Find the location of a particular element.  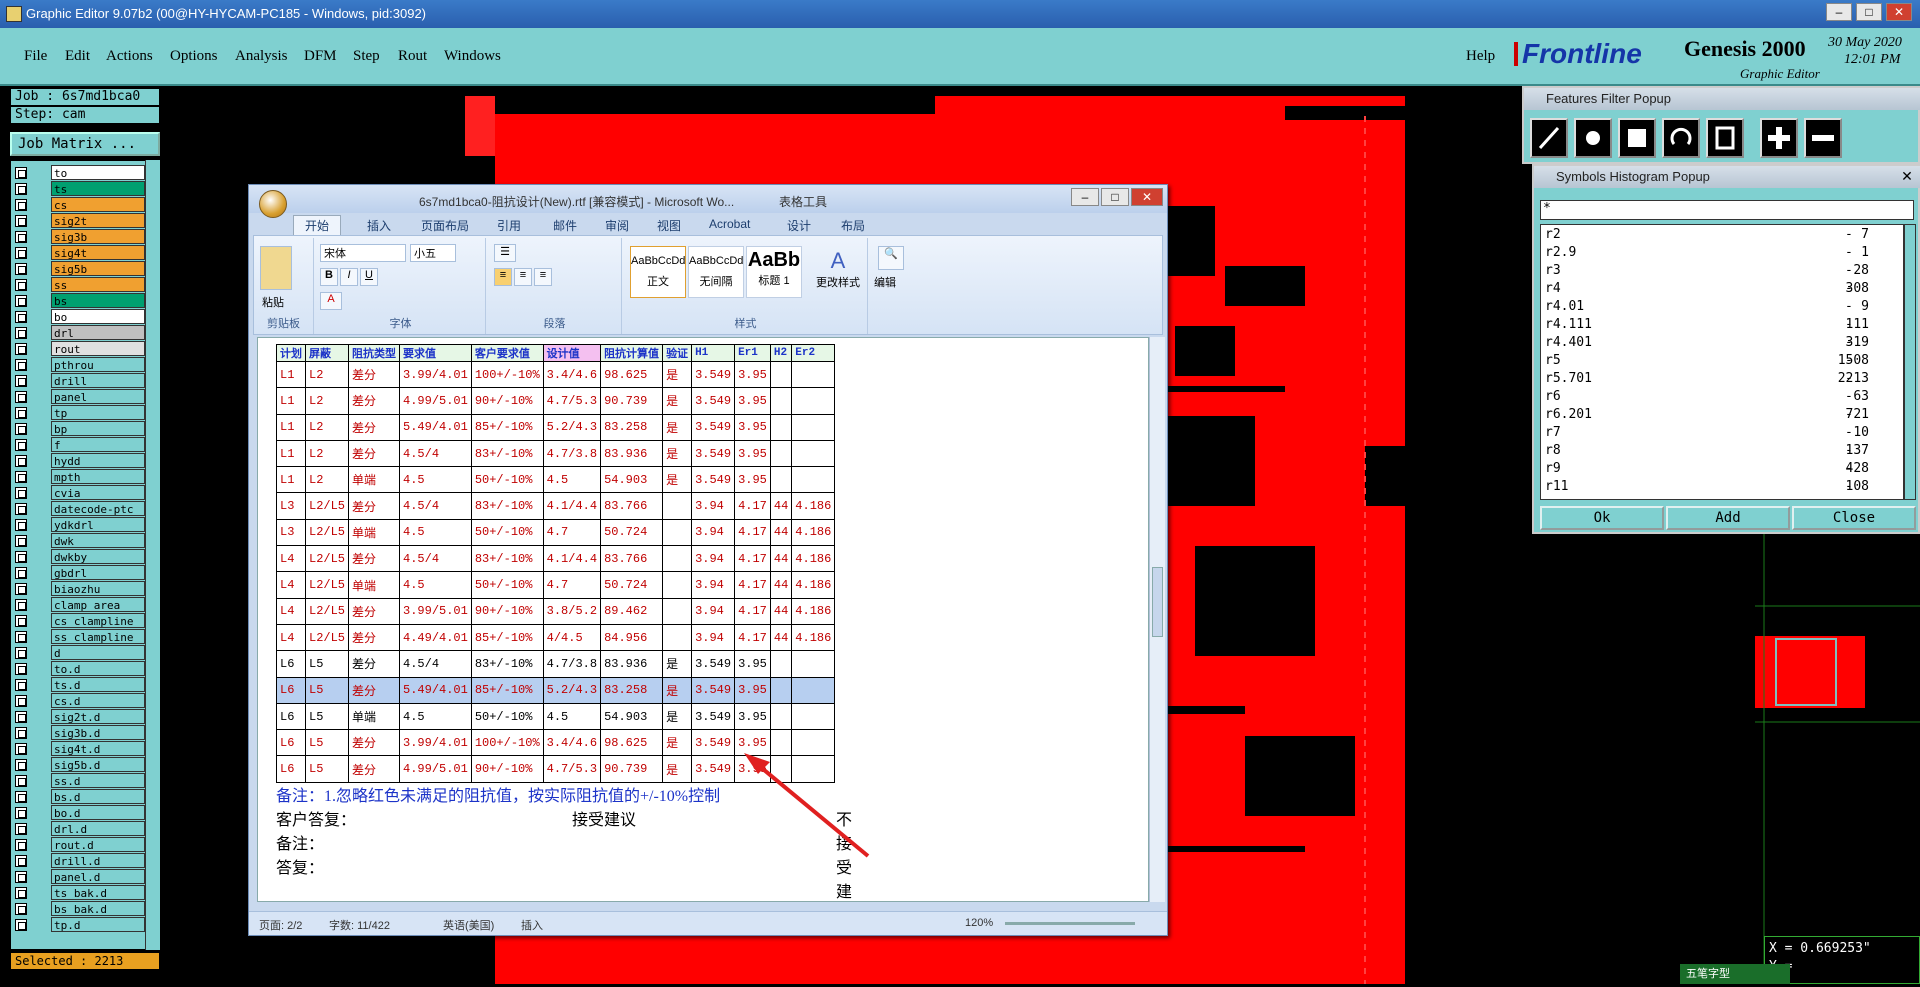

close-popup-button: Close is located at coordinates (1854, 518).